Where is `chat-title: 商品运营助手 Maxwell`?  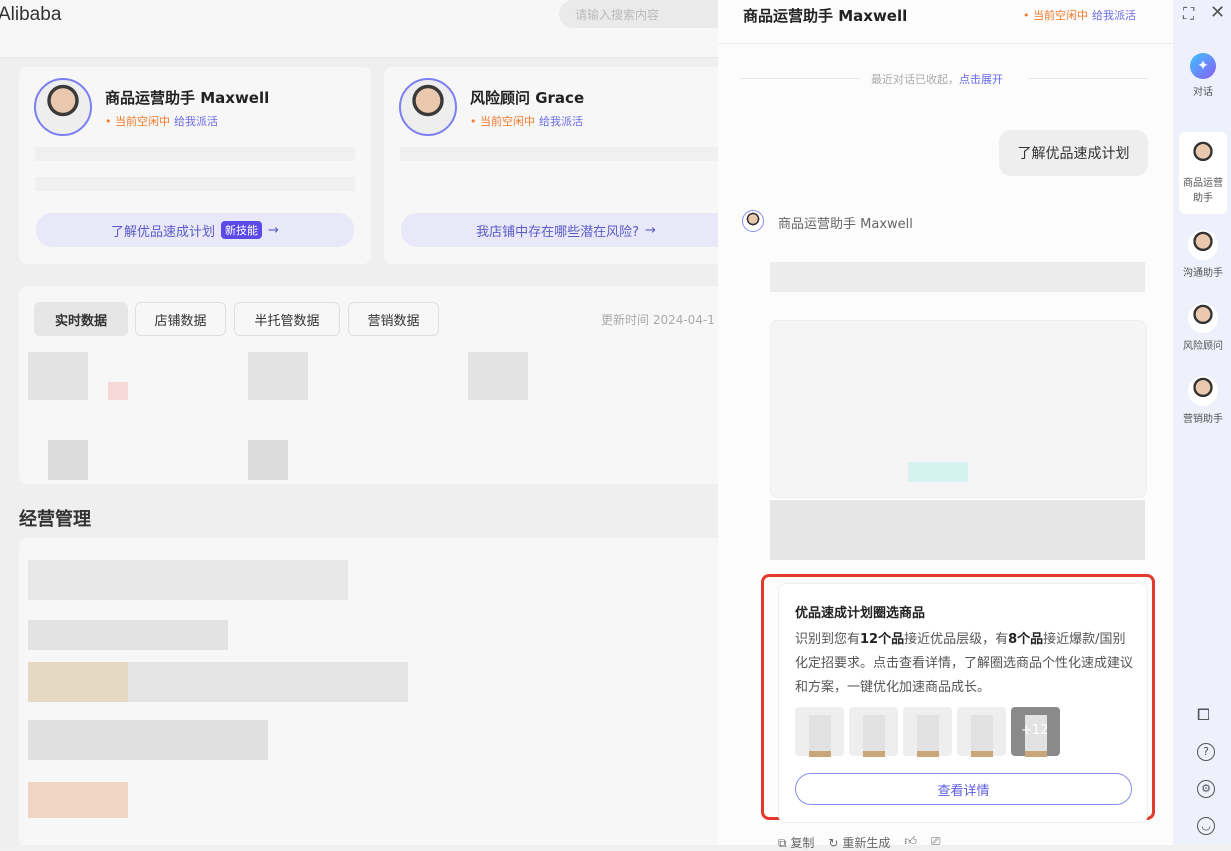 chat-title: 商品运营助手 Maxwell is located at coordinates (825, 16).